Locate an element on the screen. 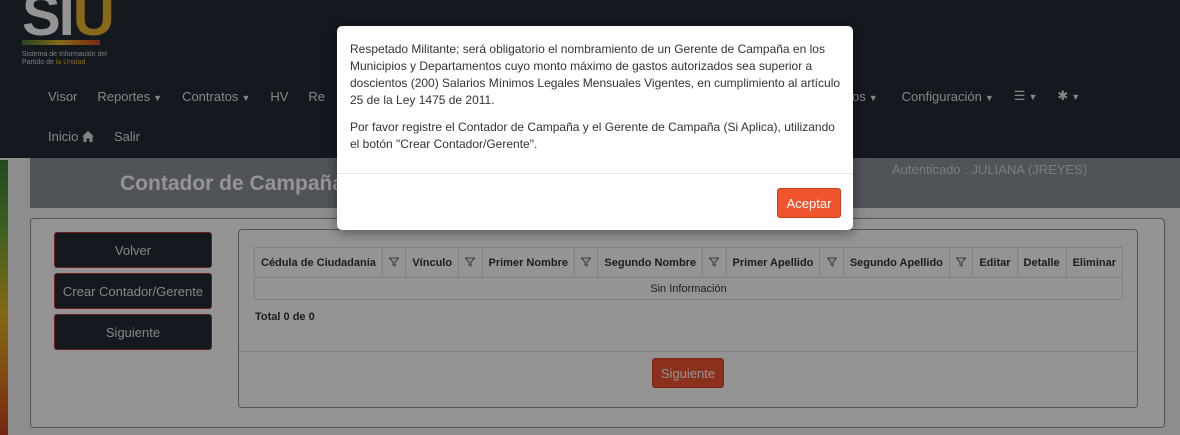 This screenshot has width=1180, height=435. accept-button: Aceptar is located at coordinates (809, 203).